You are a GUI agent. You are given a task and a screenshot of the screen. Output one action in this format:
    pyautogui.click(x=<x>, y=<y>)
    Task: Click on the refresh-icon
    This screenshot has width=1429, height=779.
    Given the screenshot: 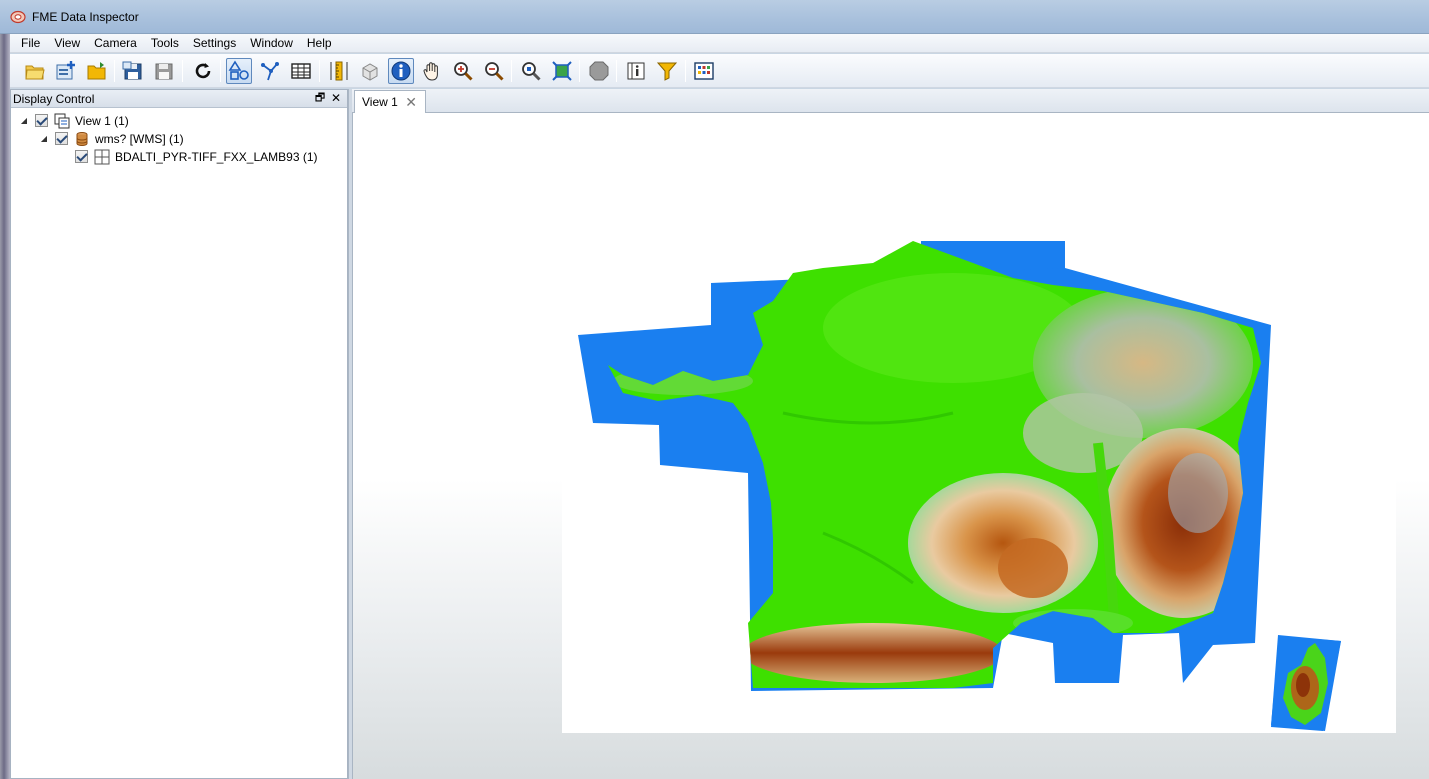 What is the action you would take?
    pyautogui.click(x=203, y=71)
    